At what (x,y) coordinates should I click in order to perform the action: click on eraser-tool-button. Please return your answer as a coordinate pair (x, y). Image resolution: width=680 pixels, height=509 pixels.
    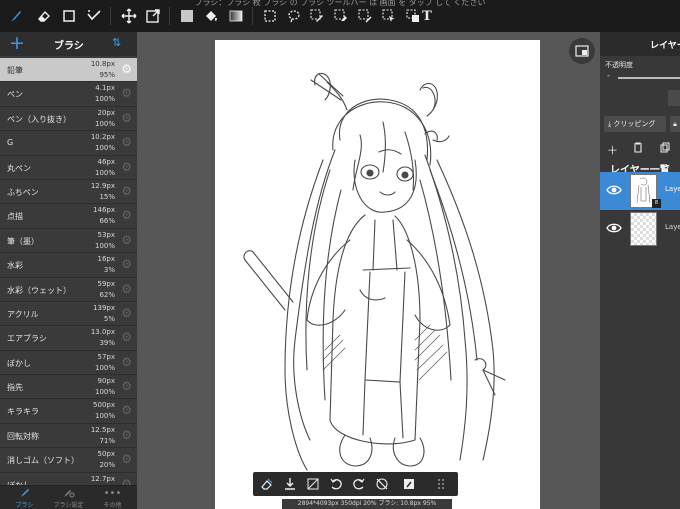
    Looking at the image, I should click on (44, 16).